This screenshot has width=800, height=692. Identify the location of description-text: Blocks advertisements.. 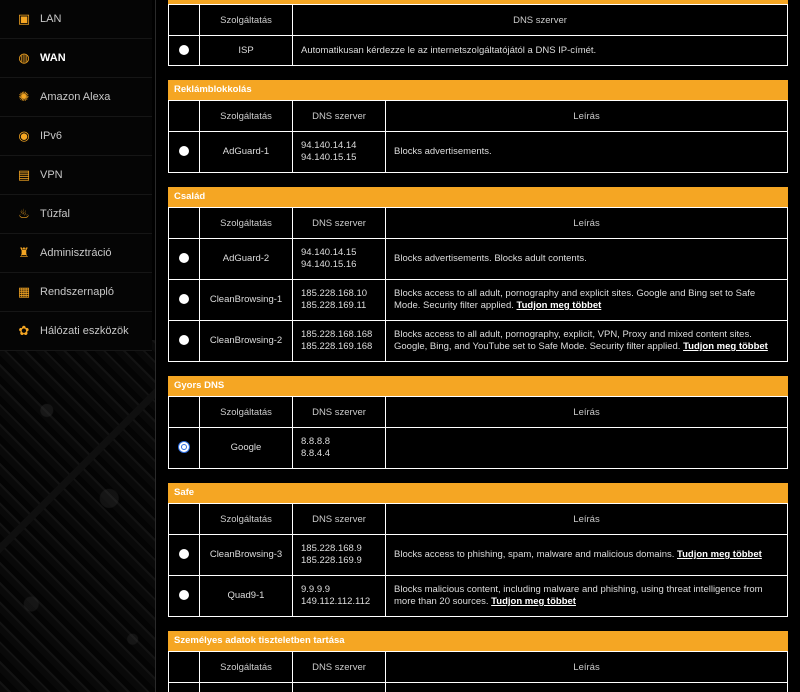
(443, 151).